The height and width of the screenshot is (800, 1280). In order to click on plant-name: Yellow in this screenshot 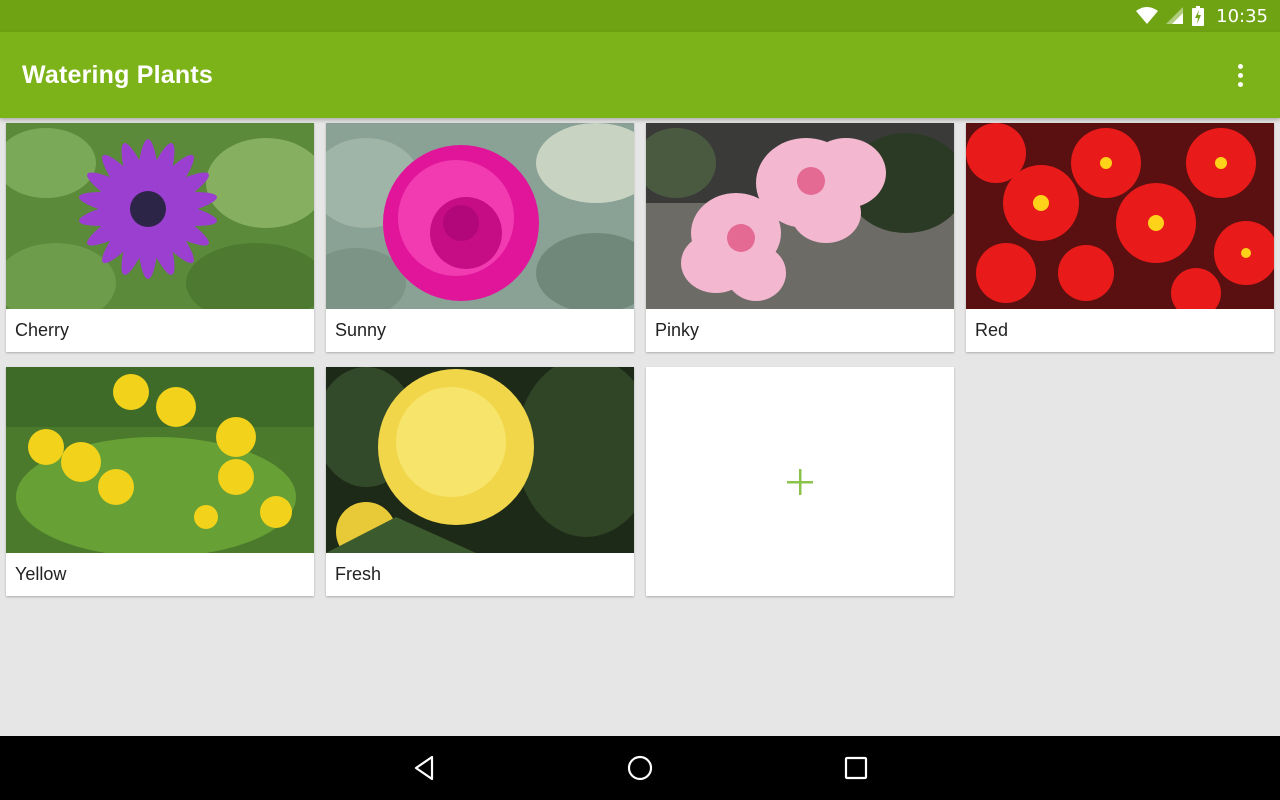, I will do `click(41, 574)`.